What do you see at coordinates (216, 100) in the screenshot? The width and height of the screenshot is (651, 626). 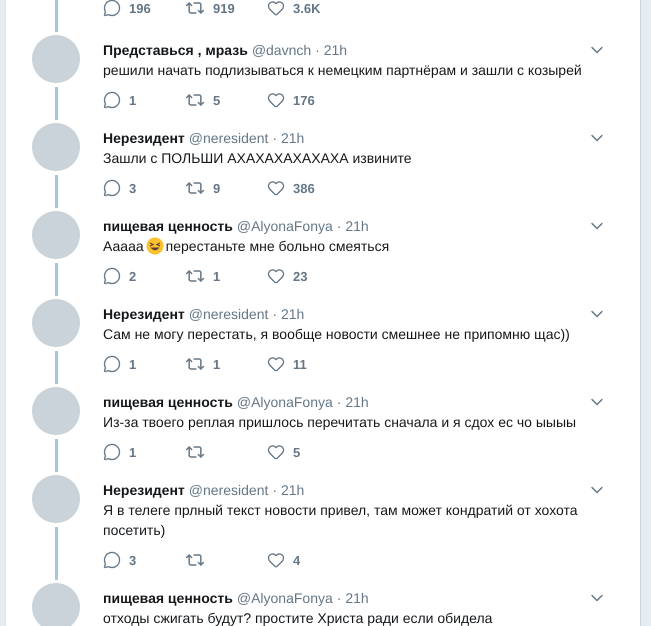 I see `retweet-count: 5` at bounding box center [216, 100].